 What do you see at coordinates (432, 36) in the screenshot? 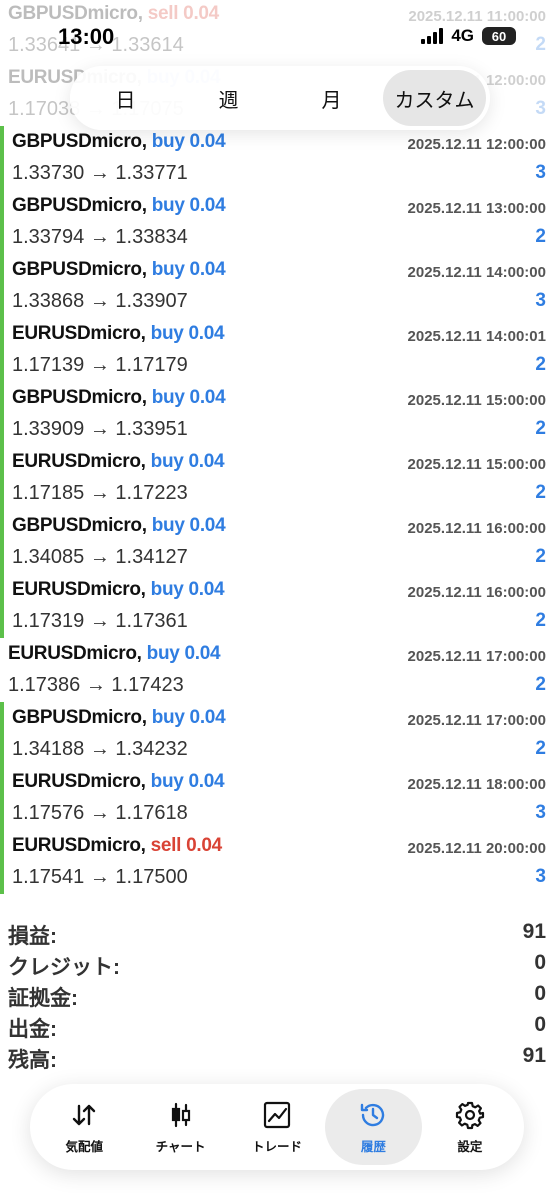
I see `signal-icon` at bounding box center [432, 36].